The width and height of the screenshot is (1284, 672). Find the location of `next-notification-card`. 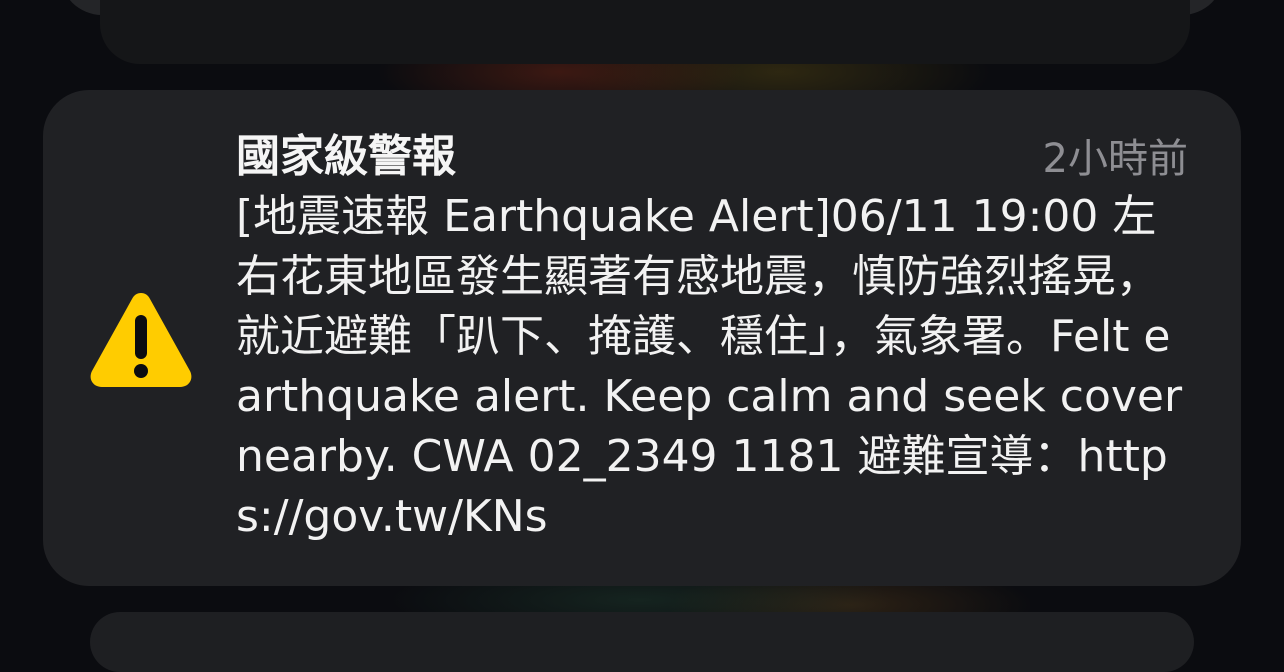

next-notification-card is located at coordinates (642, 642).